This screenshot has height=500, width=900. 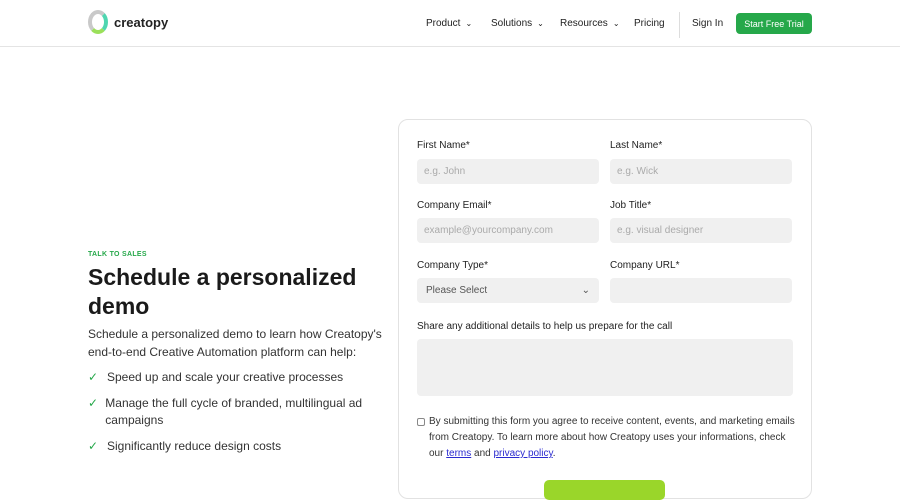 I want to click on first-name-label: First Name*, so click(x=443, y=145).